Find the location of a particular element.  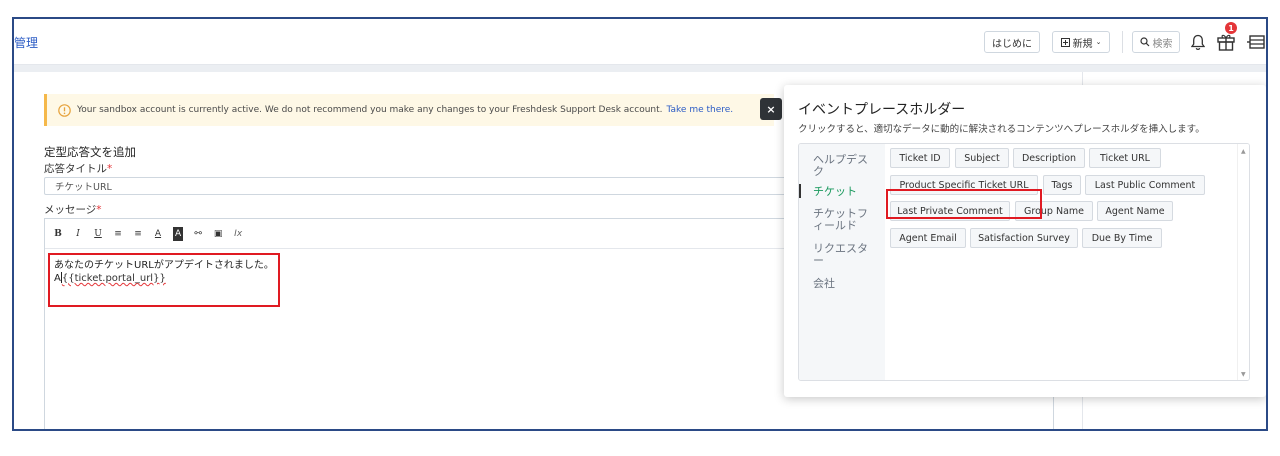

bell-icon is located at coordinates (1198, 42).